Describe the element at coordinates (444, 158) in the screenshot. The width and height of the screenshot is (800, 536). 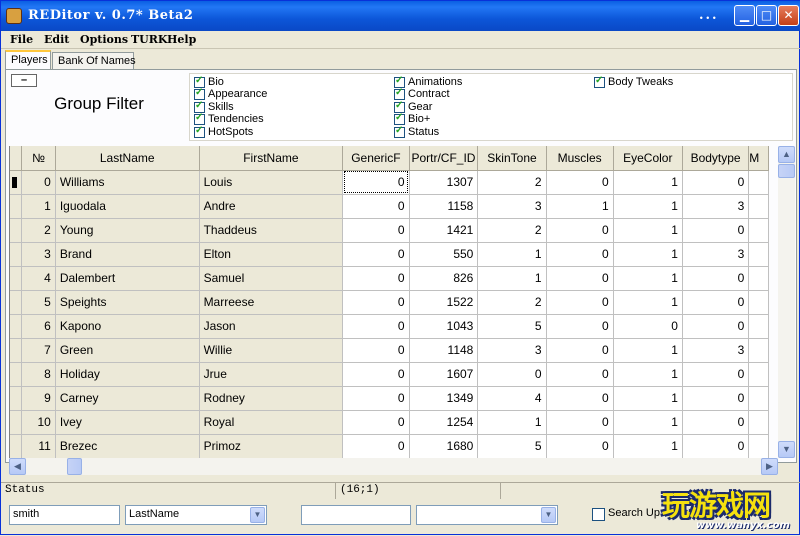
I see `column-header-portr-cf-id: Portr/CF_ID` at that location.